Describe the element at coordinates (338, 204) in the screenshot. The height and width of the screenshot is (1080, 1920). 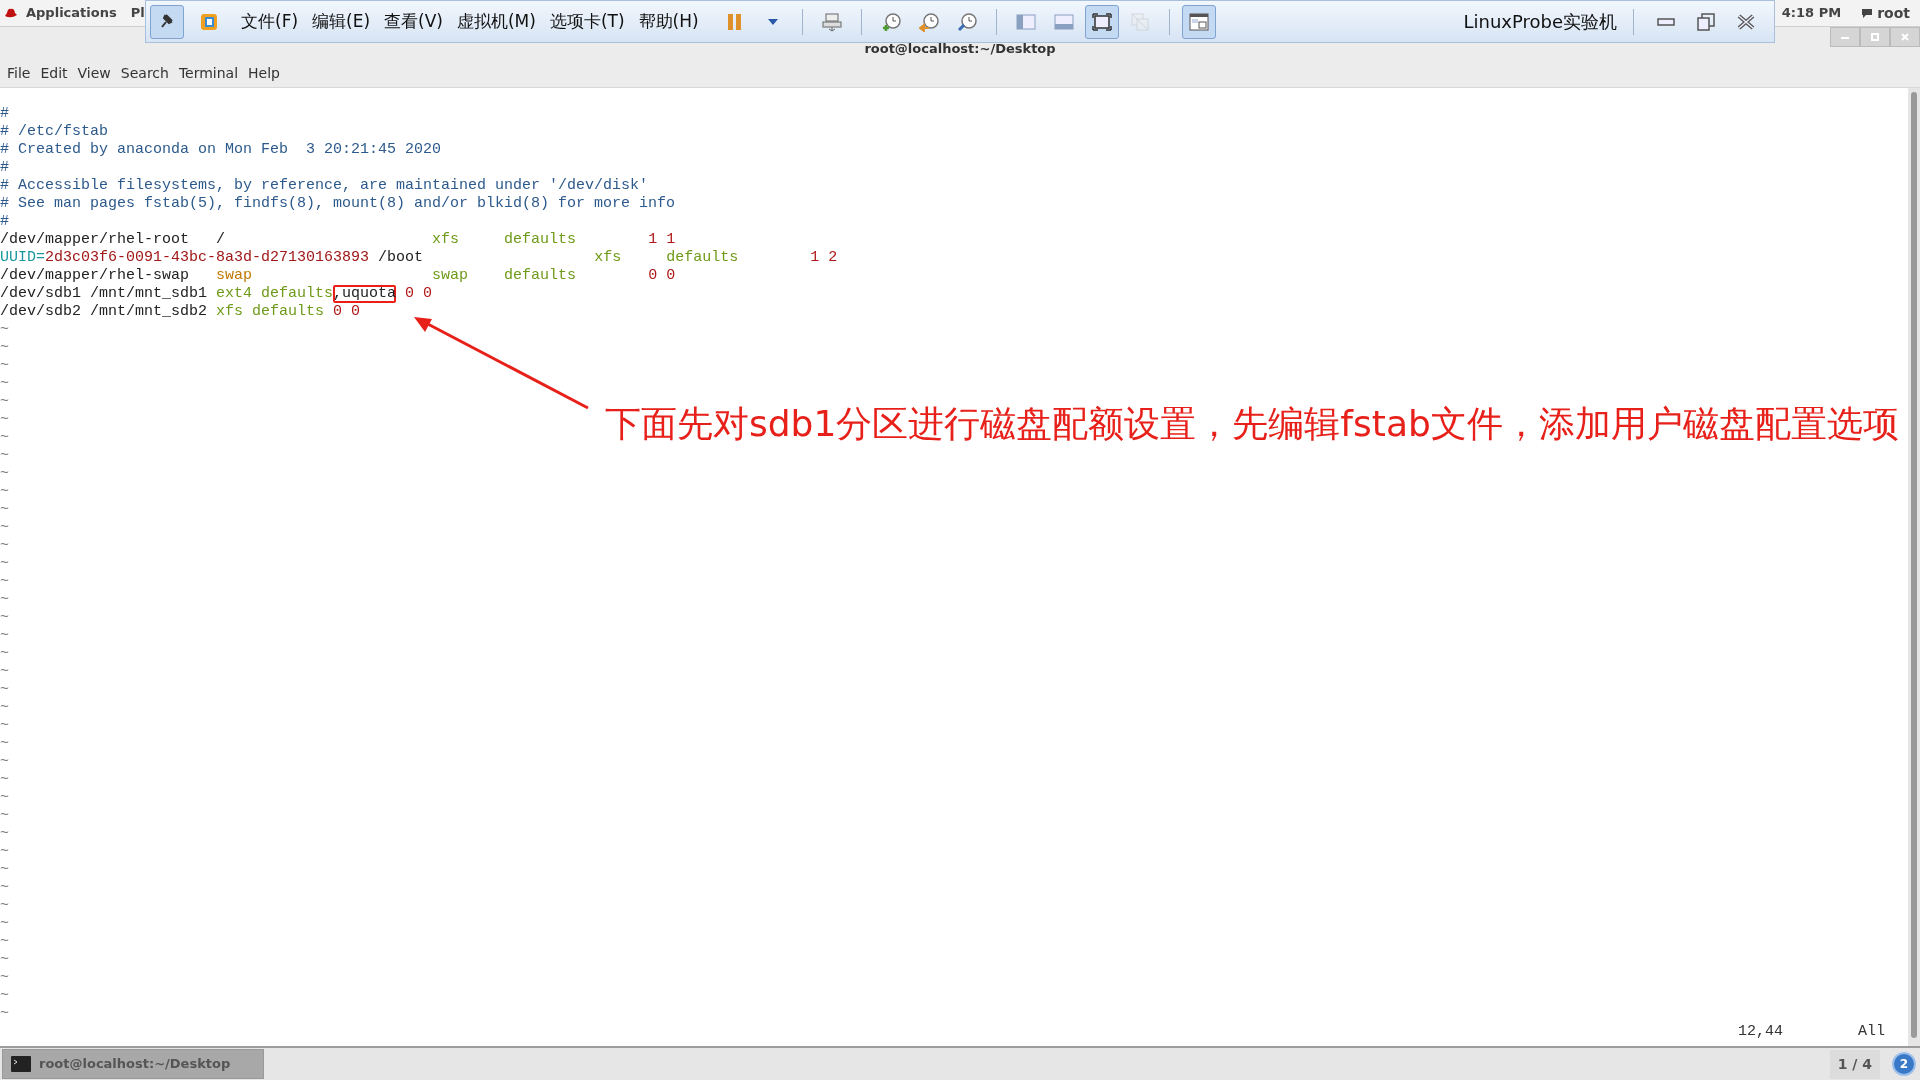
I see `code-line: # See man pages fstab(5), findfs(8), mount(8) and/or blkid(8) for more info` at that location.